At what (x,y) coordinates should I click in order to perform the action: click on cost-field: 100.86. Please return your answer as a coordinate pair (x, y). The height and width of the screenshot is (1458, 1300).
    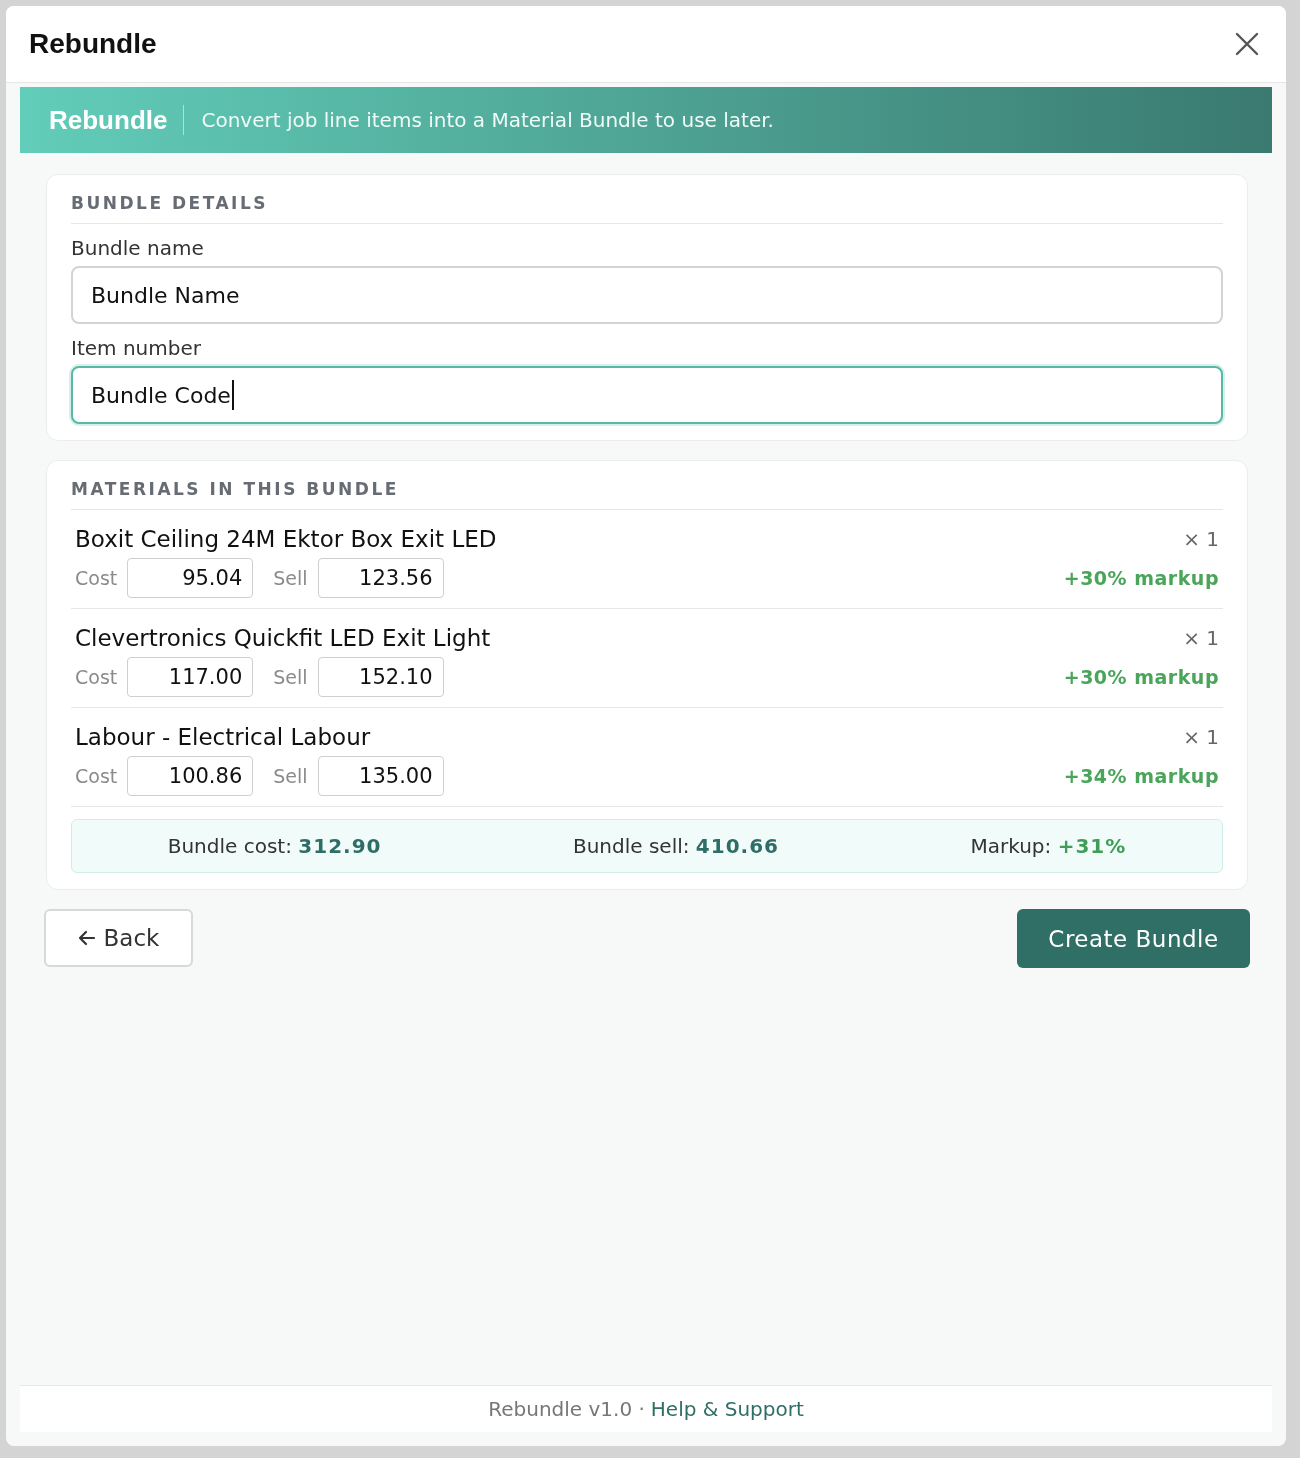
    Looking at the image, I should click on (190, 776).